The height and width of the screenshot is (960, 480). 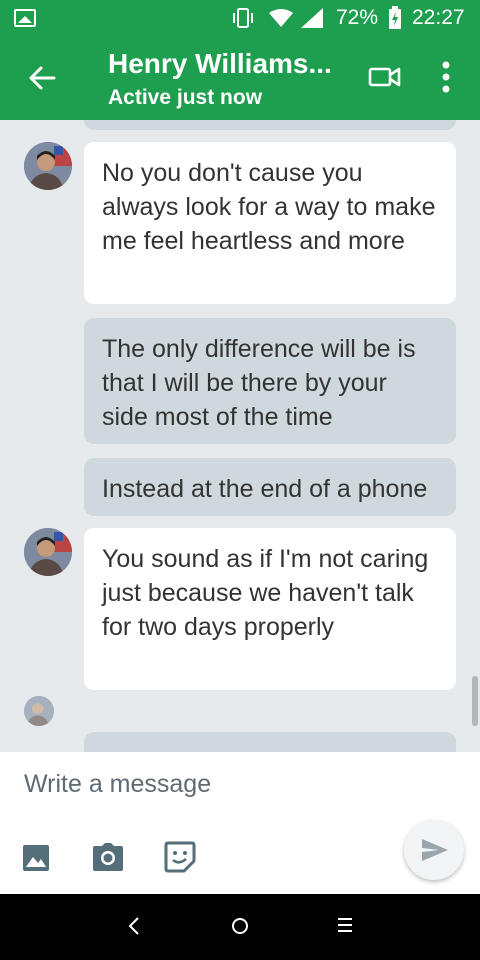 What do you see at coordinates (395, 17) in the screenshot?
I see `battery-charging-icon` at bounding box center [395, 17].